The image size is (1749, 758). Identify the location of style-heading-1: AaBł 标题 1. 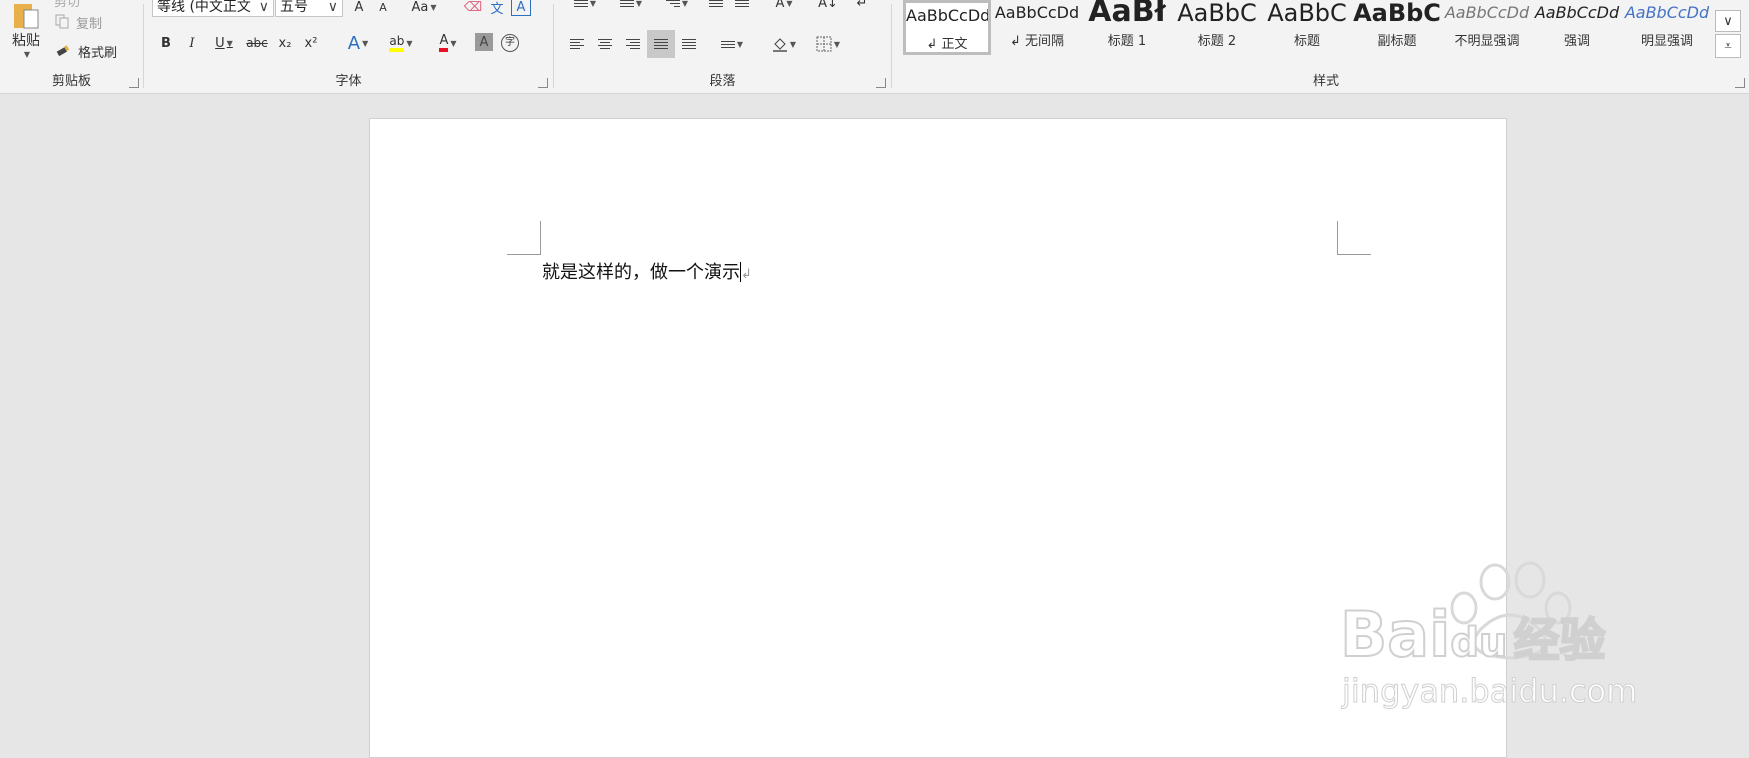
(1127, 27).